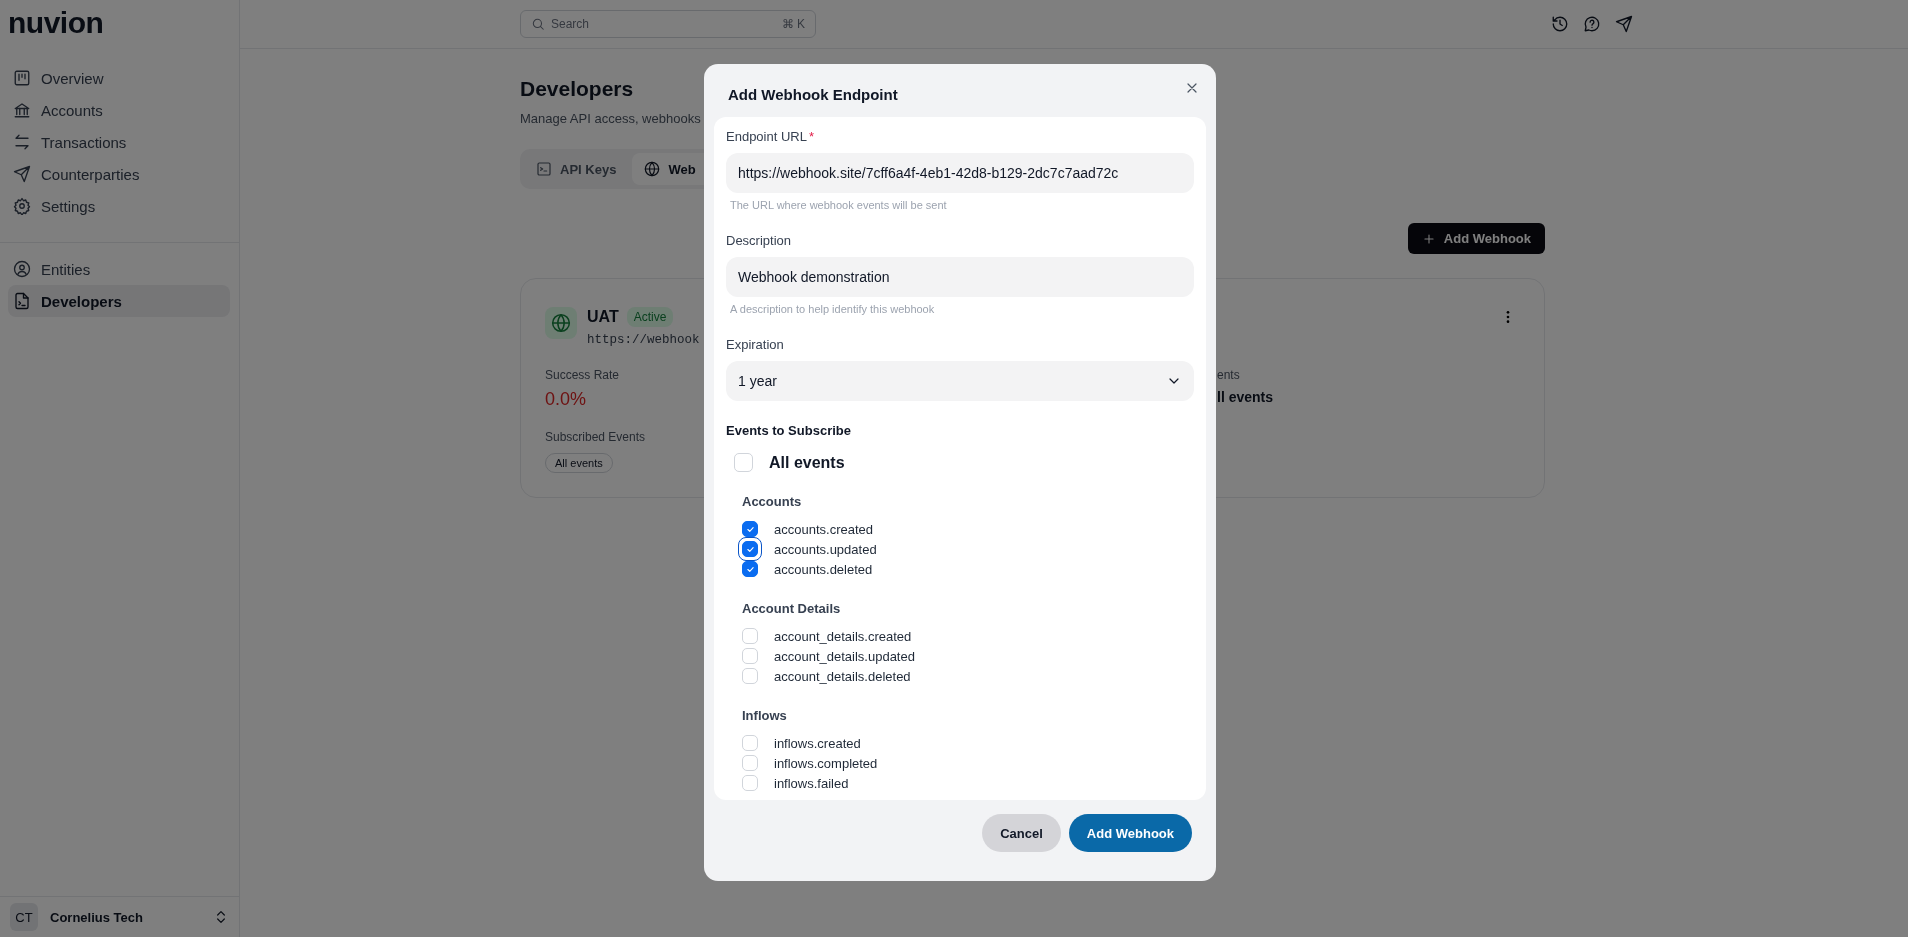 This screenshot has width=1908, height=937. What do you see at coordinates (119, 78) in the screenshot?
I see `sidebar-item: Overview` at bounding box center [119, 78].